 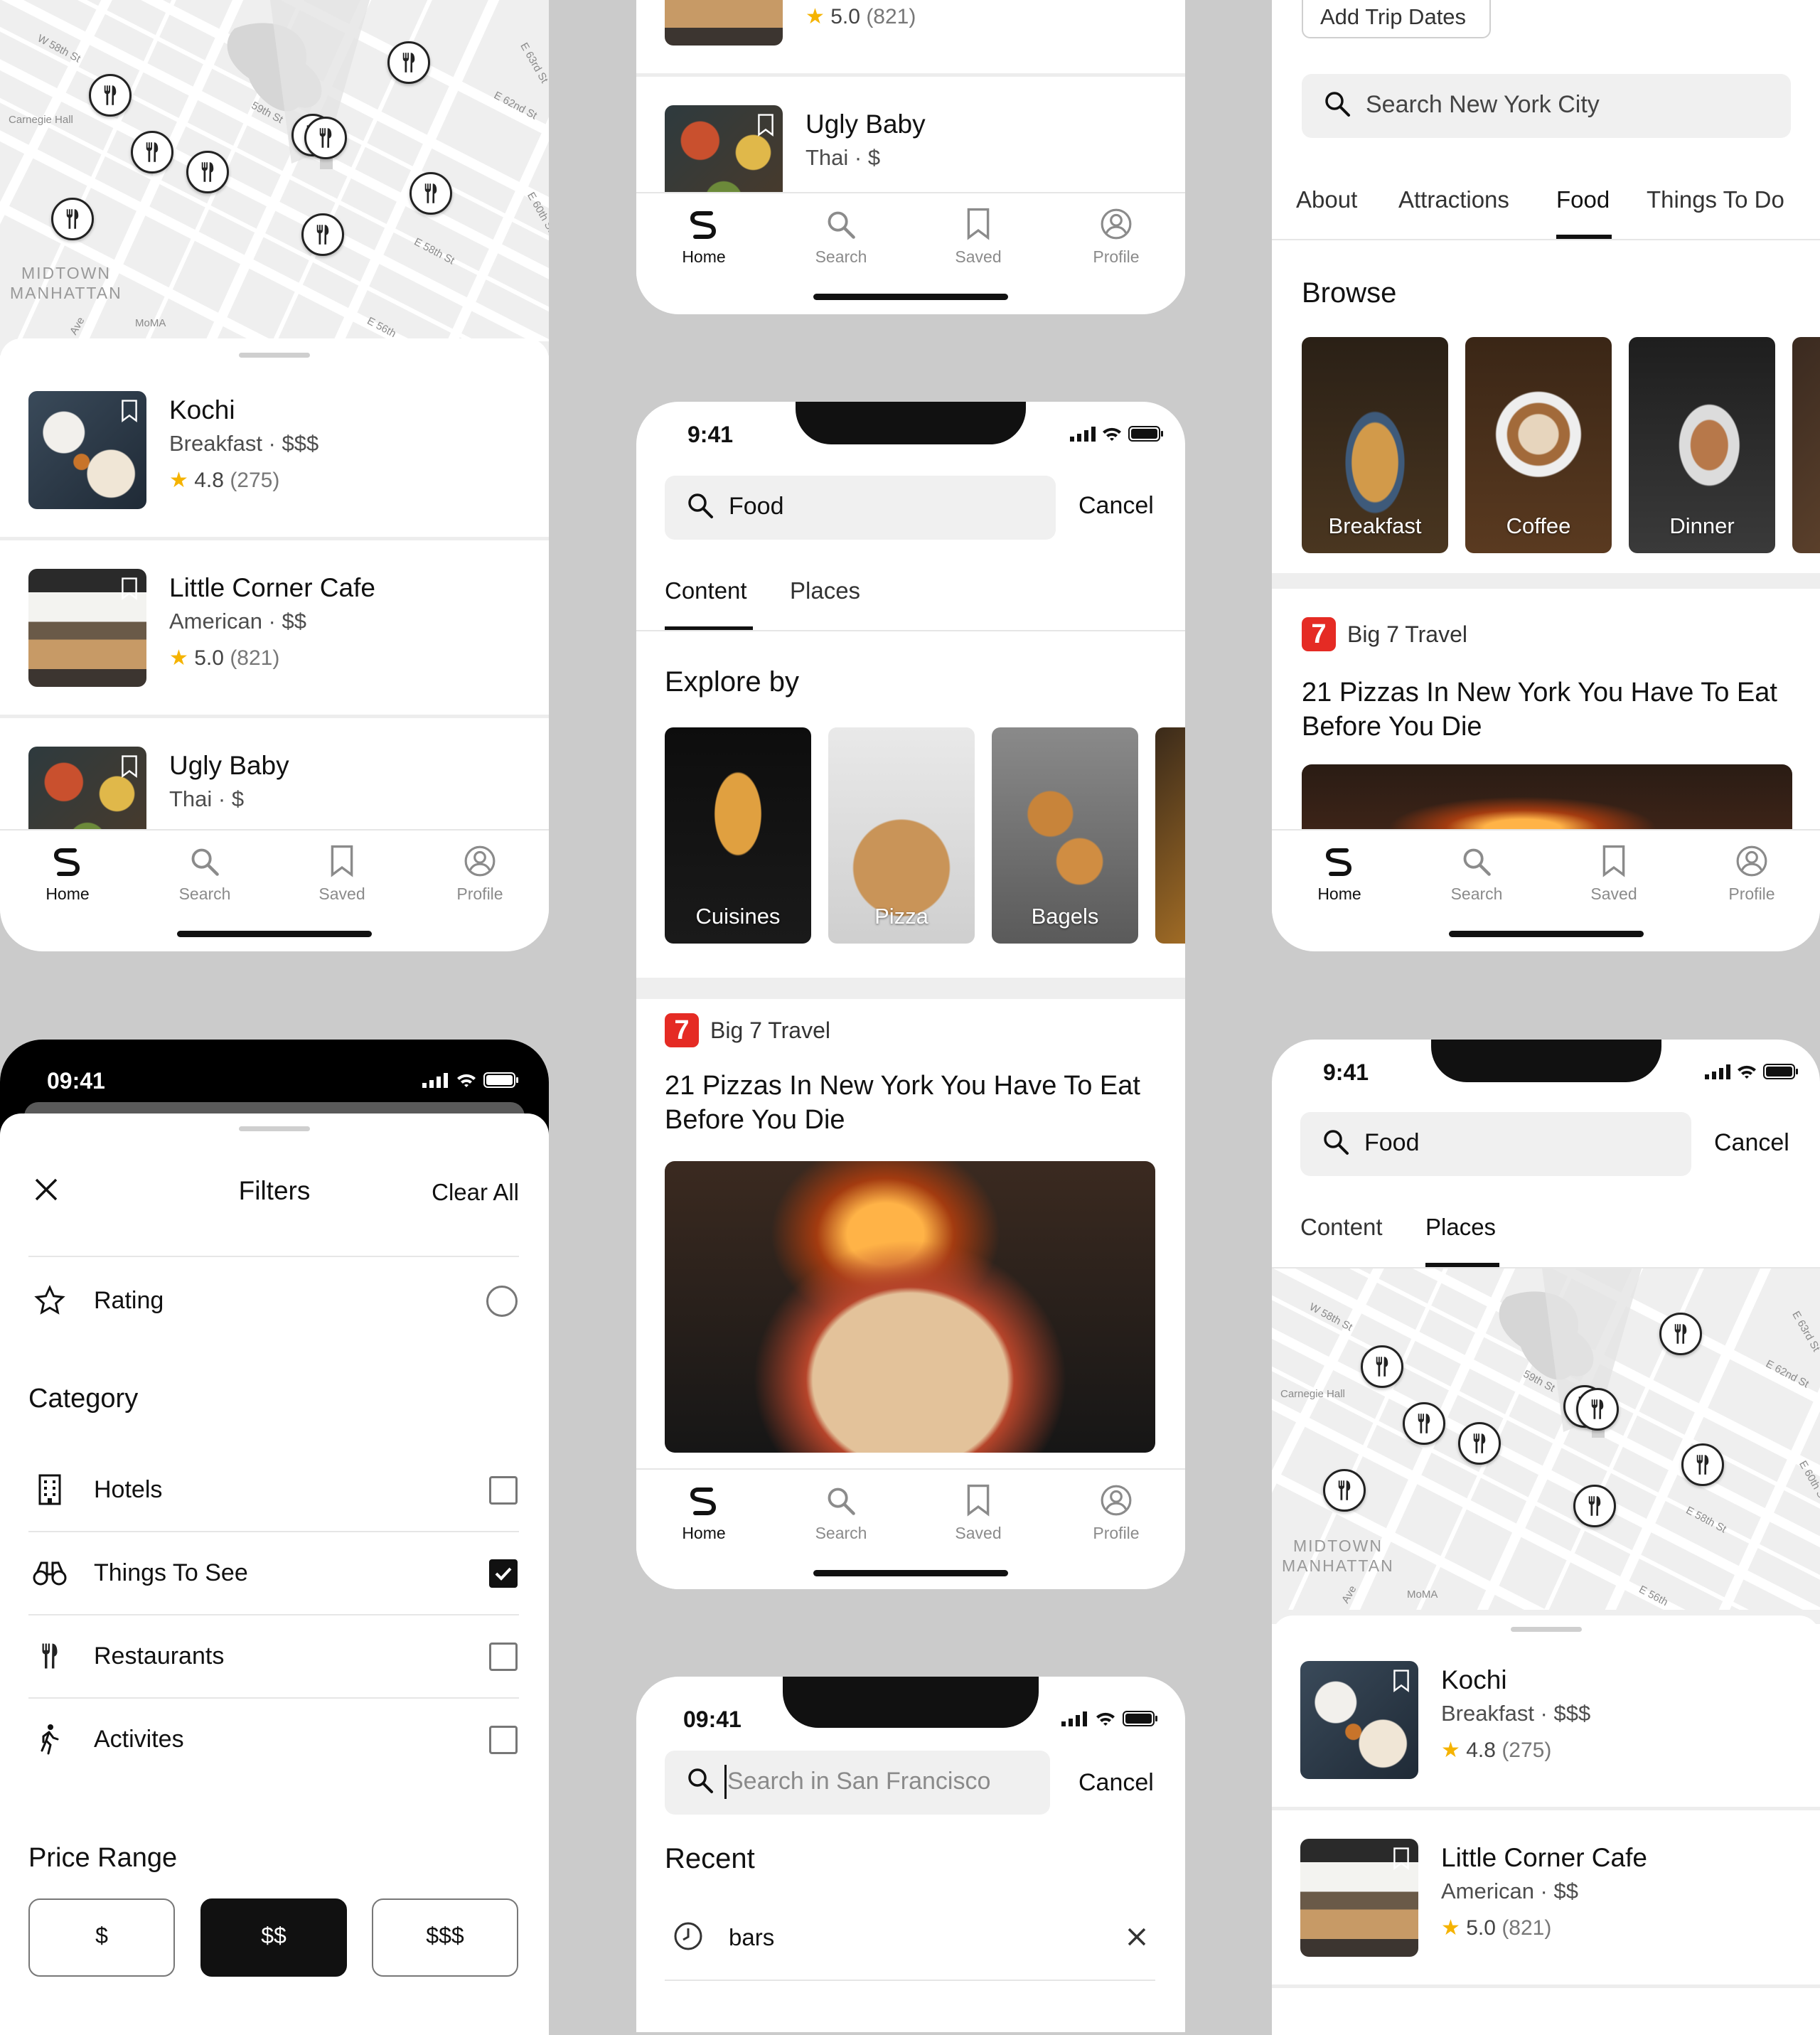 I want to click on rating-row: Rating, so click(x=274, y=1301).